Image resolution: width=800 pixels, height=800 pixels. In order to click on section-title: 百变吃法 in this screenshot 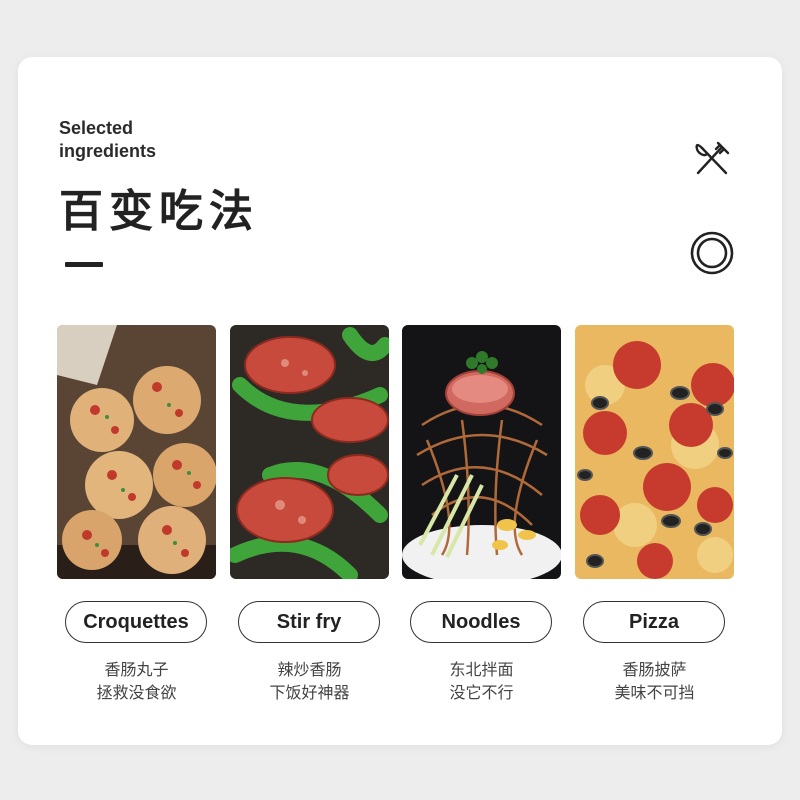, I will do `click(159, 211)`.